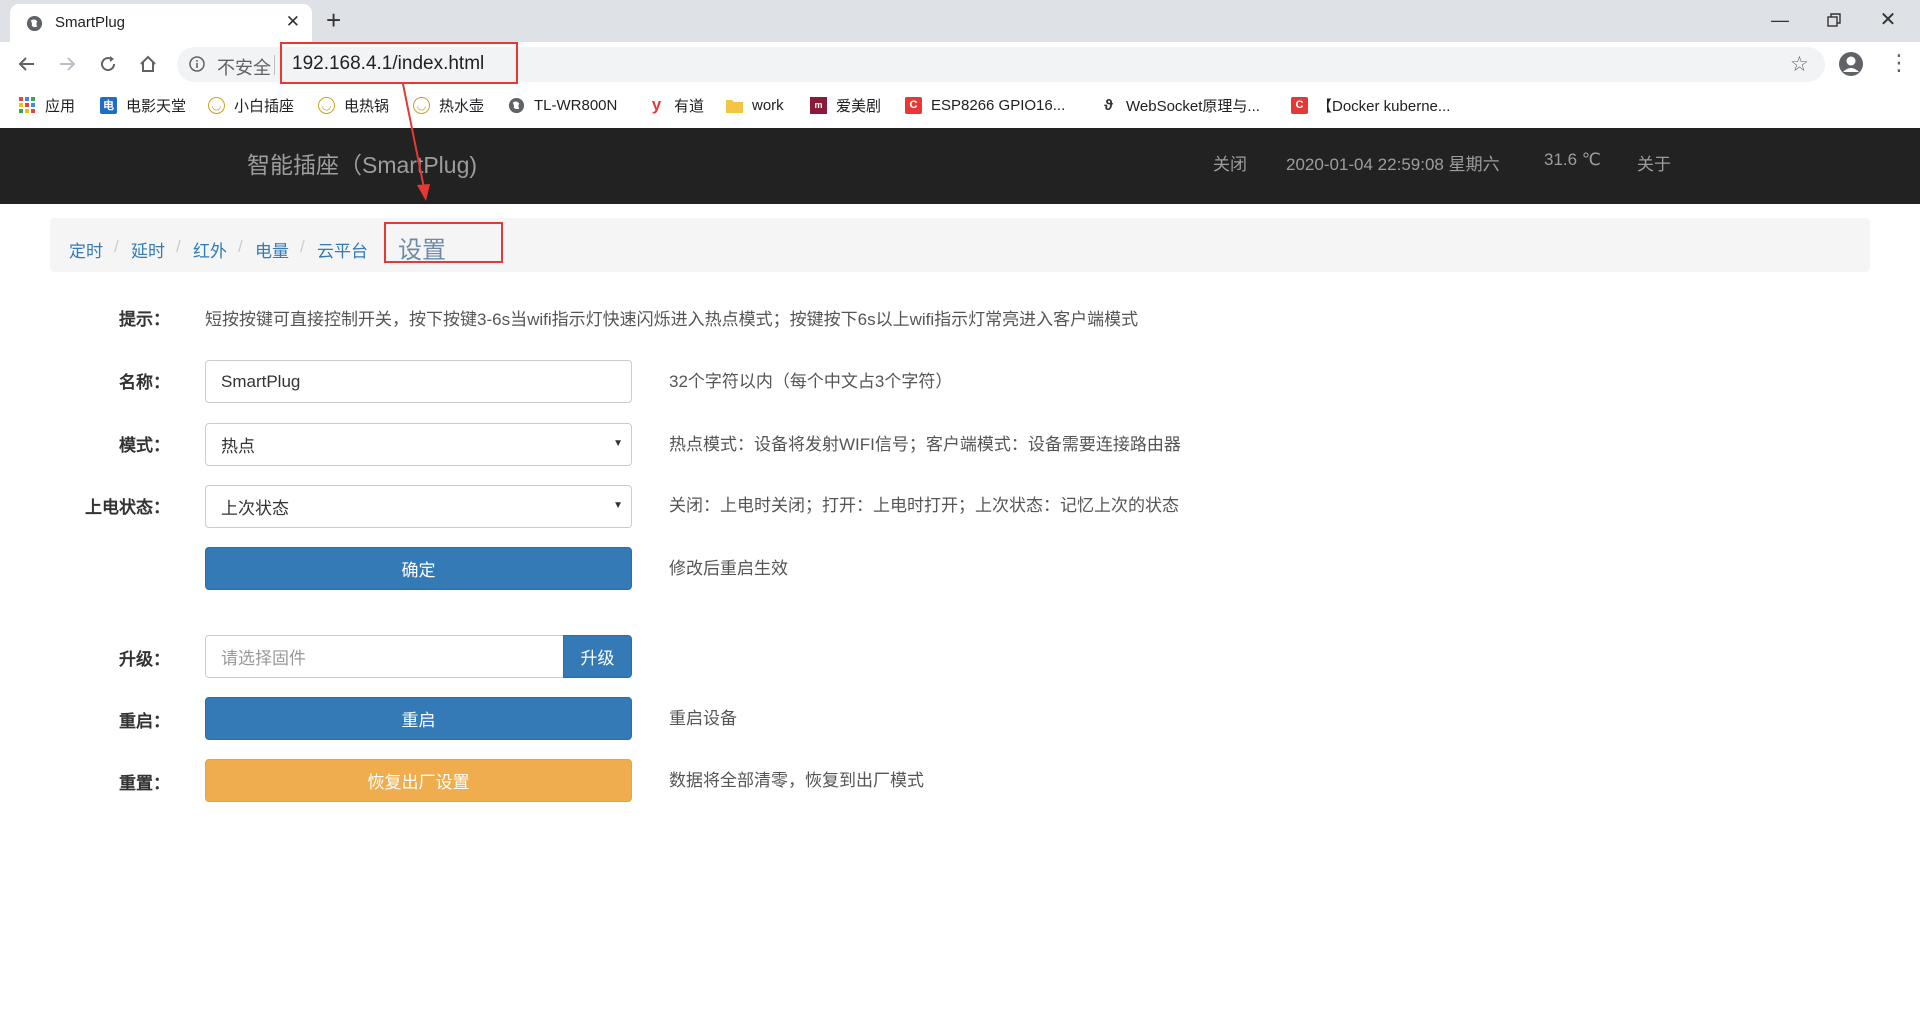 The width and height of the screenshot is (1920, 1030). I want to click on new-tab-icon: +, so click(333, 20).